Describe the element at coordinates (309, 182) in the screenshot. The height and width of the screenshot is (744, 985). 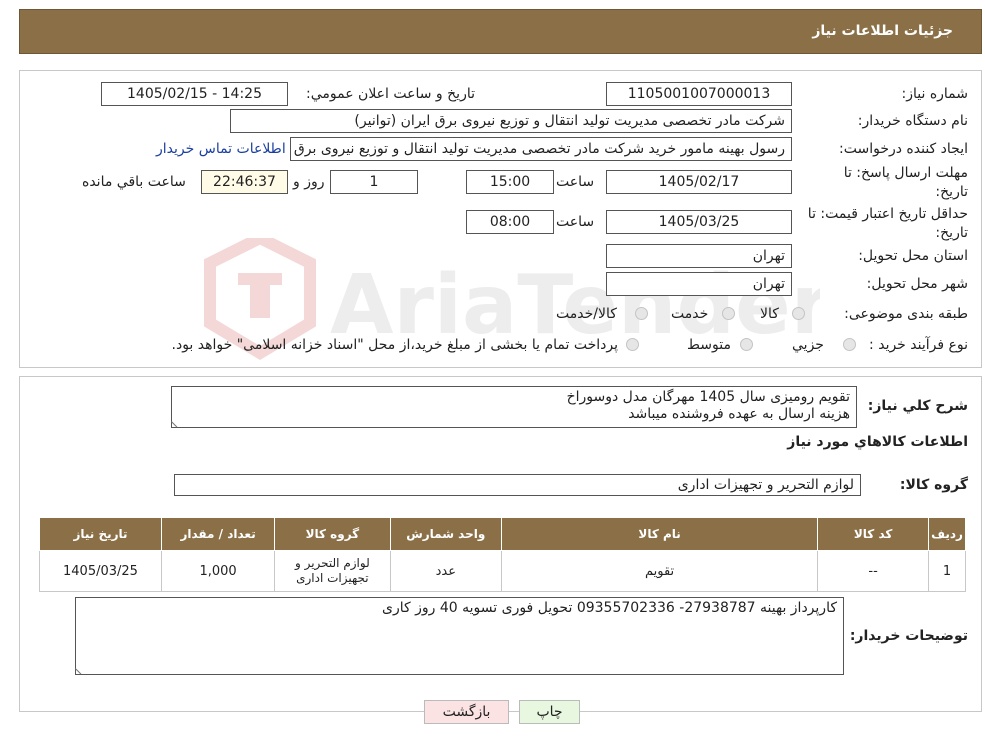
I see `days-label: روز و` at that location.